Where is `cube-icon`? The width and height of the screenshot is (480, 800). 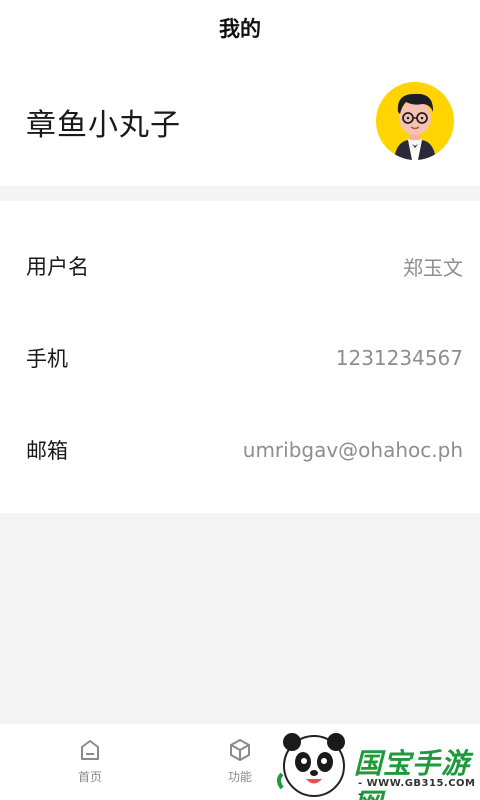 cube-icon is located at coordinates (240, 750).